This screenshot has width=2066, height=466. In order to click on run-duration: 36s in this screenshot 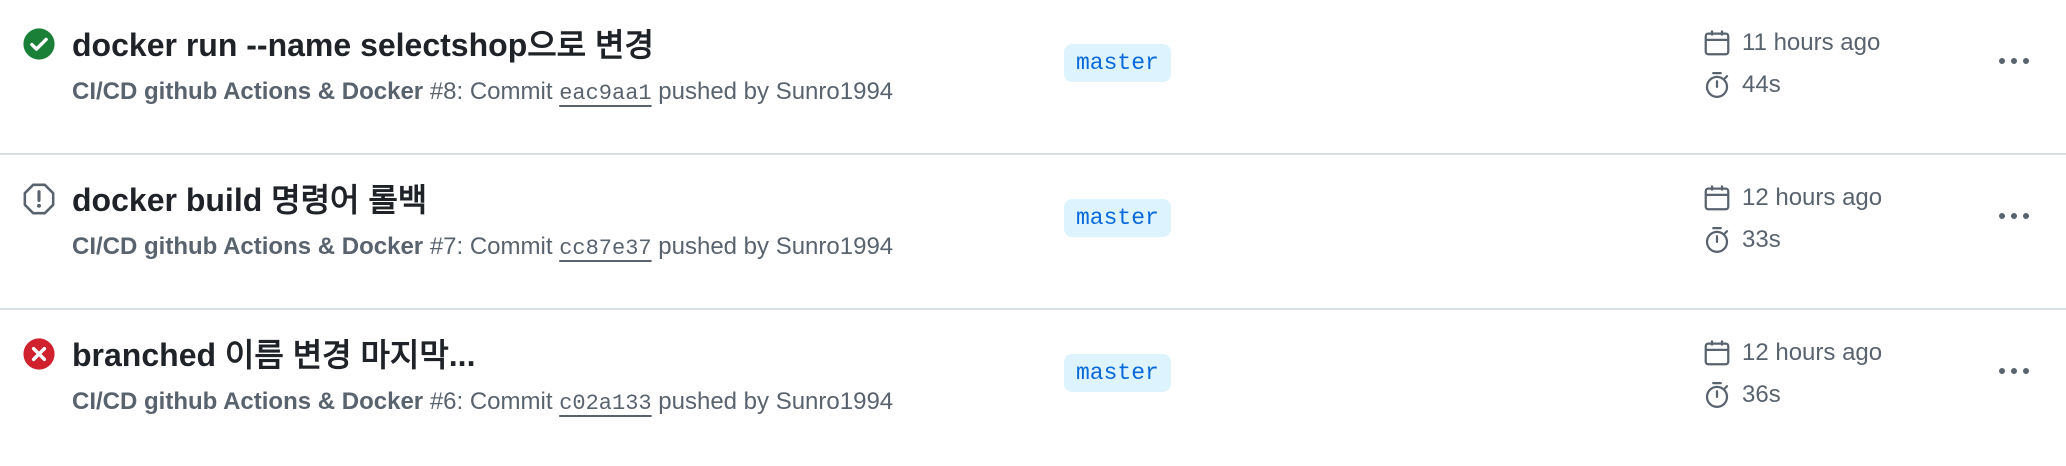, I will do `click(1741, 395)`.